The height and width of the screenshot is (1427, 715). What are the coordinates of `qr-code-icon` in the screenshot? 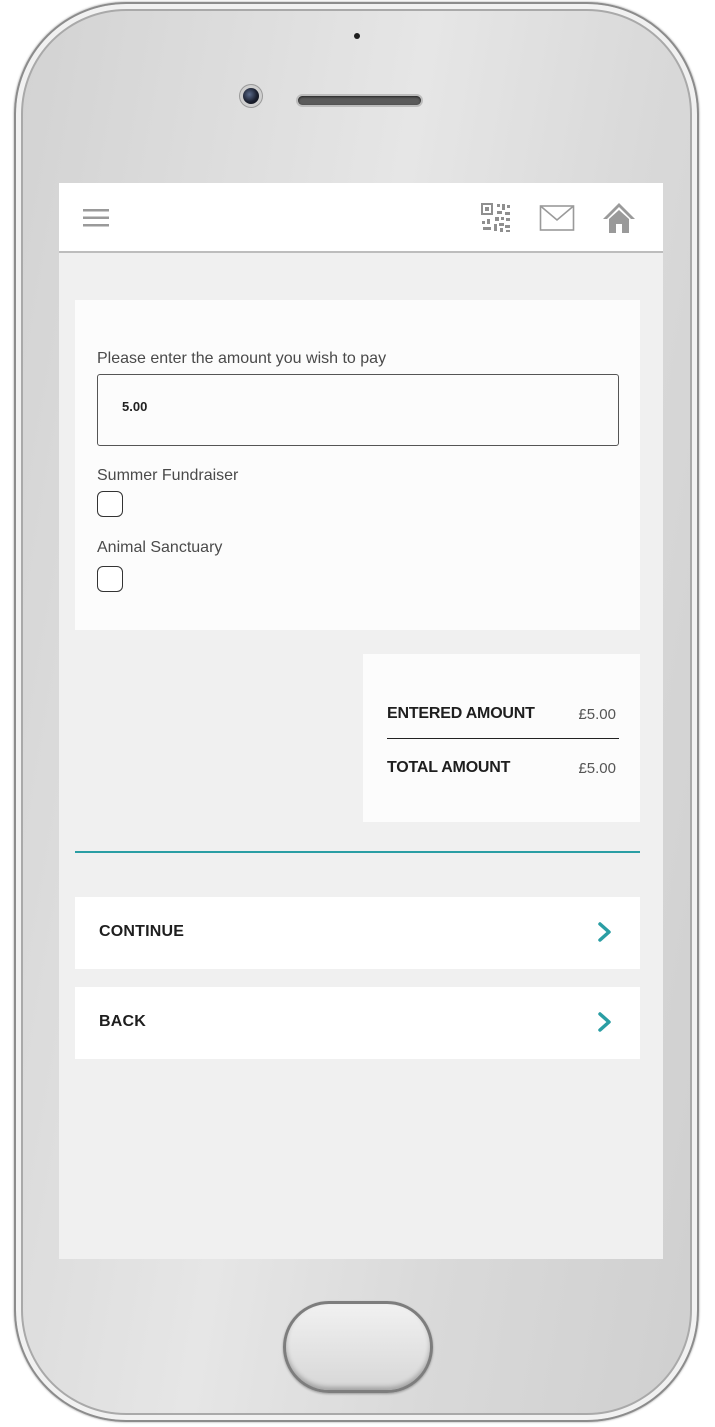 It's located at (496, 218).